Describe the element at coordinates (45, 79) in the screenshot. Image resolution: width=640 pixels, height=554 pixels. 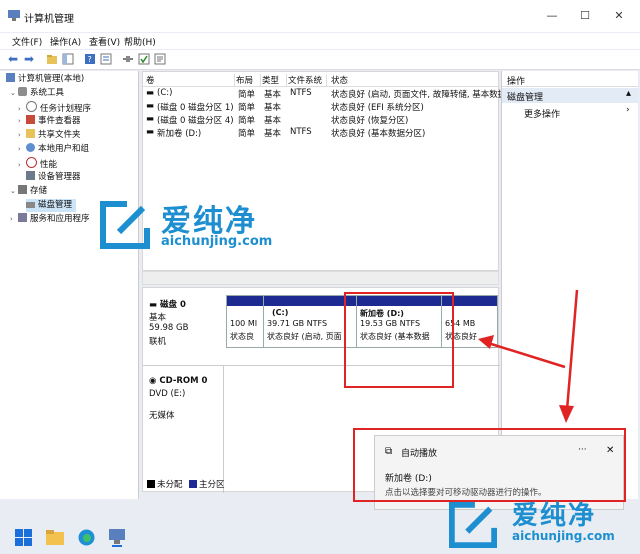
I see `tree-item-computer-management: 计算机管理(本地)` at that location.